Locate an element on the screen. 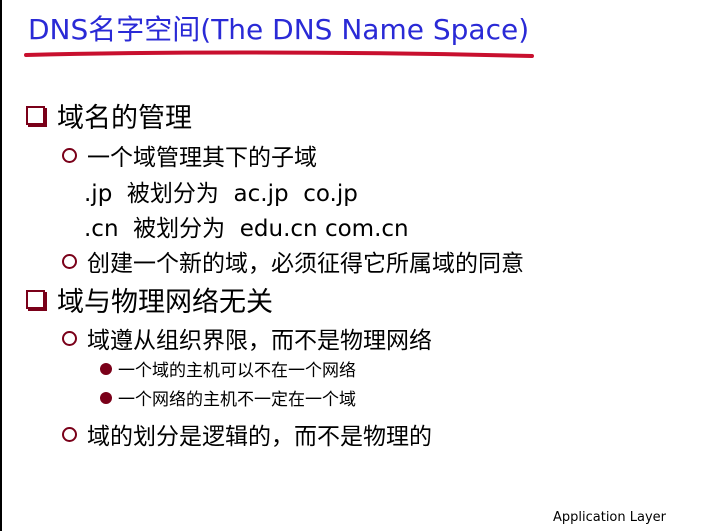  sub-sub-bullet-text: 一个网络的主机不一定在一个域 is located at coordinates (237, 400).